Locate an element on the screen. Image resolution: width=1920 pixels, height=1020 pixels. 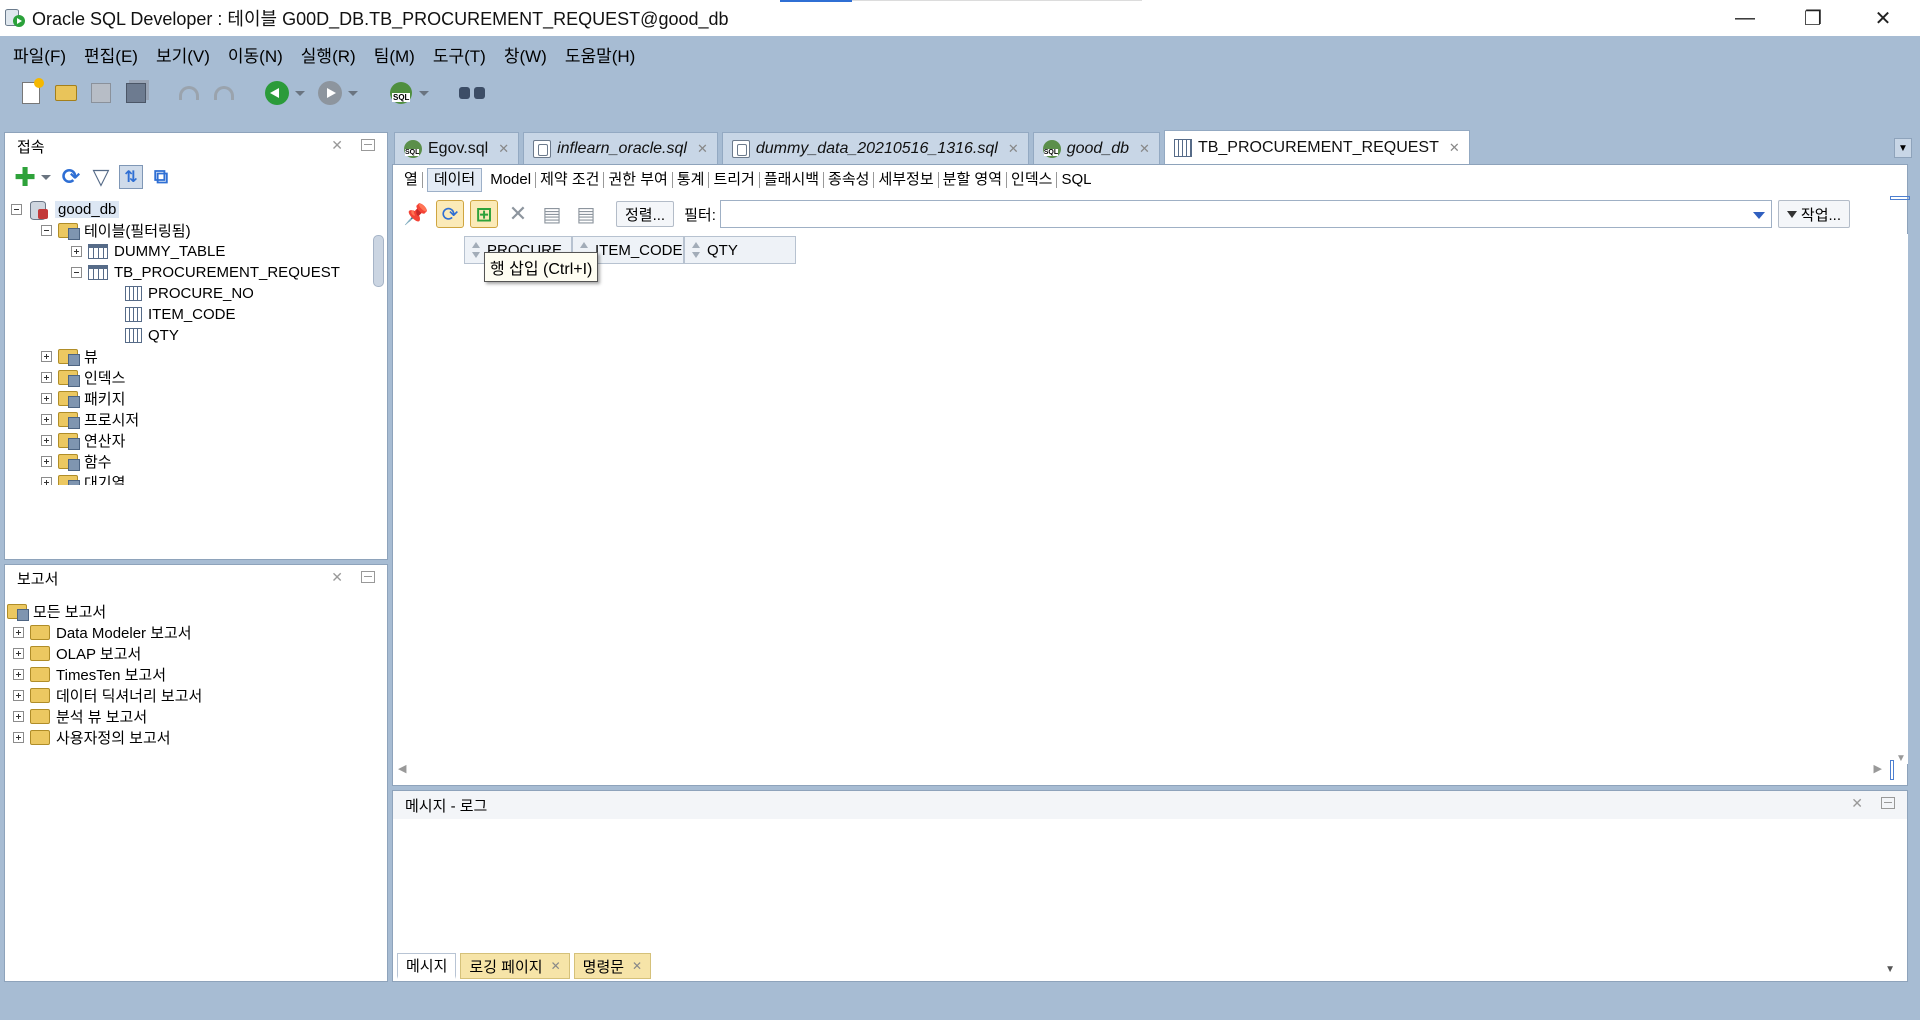
tree-connection-good-db: good_db is located at coordinates (65, 209).